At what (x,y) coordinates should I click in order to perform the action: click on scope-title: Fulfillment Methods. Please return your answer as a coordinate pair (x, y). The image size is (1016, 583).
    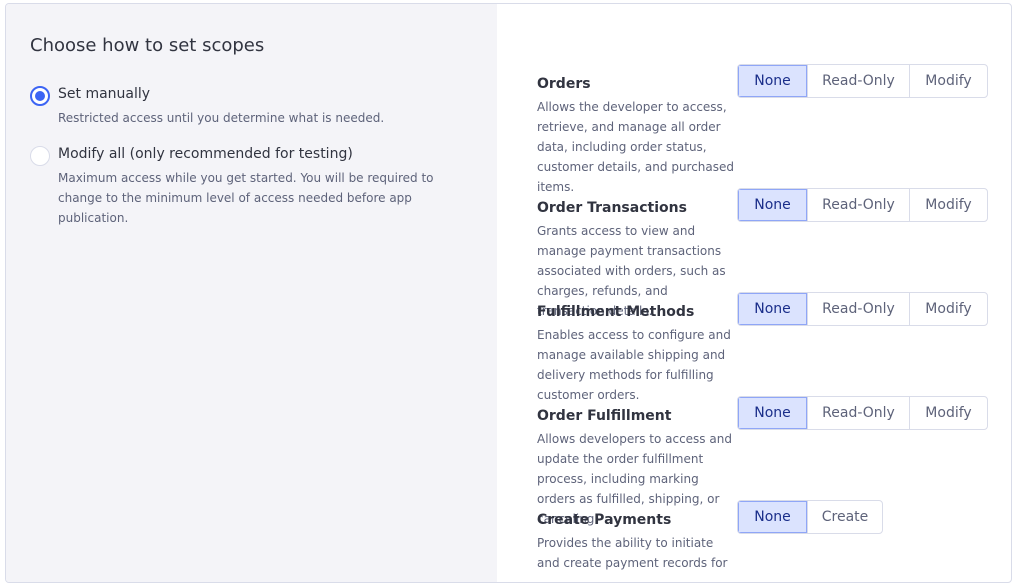
    Looking at the image, I should click on (616, 312).